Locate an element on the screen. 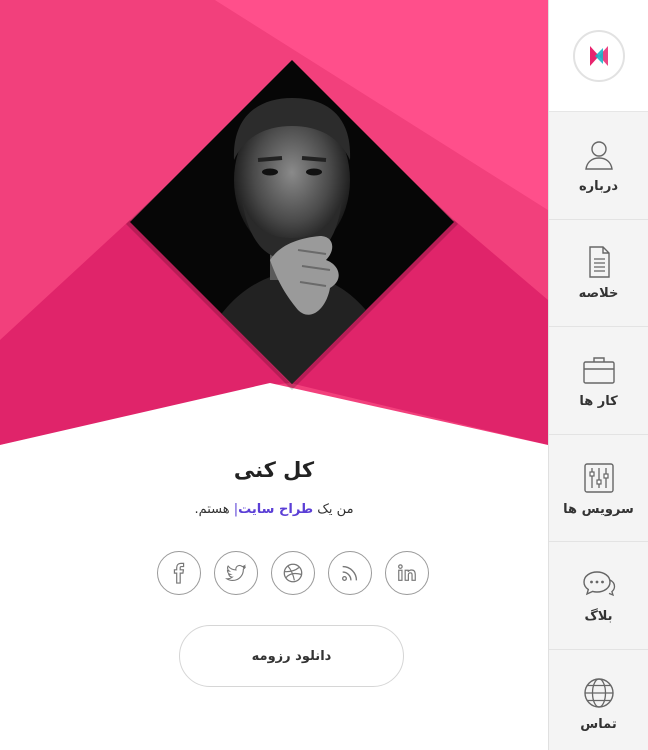 The width and height of the screenshot is (648, 750). linkedin-link is located at coordinates (407, 573).